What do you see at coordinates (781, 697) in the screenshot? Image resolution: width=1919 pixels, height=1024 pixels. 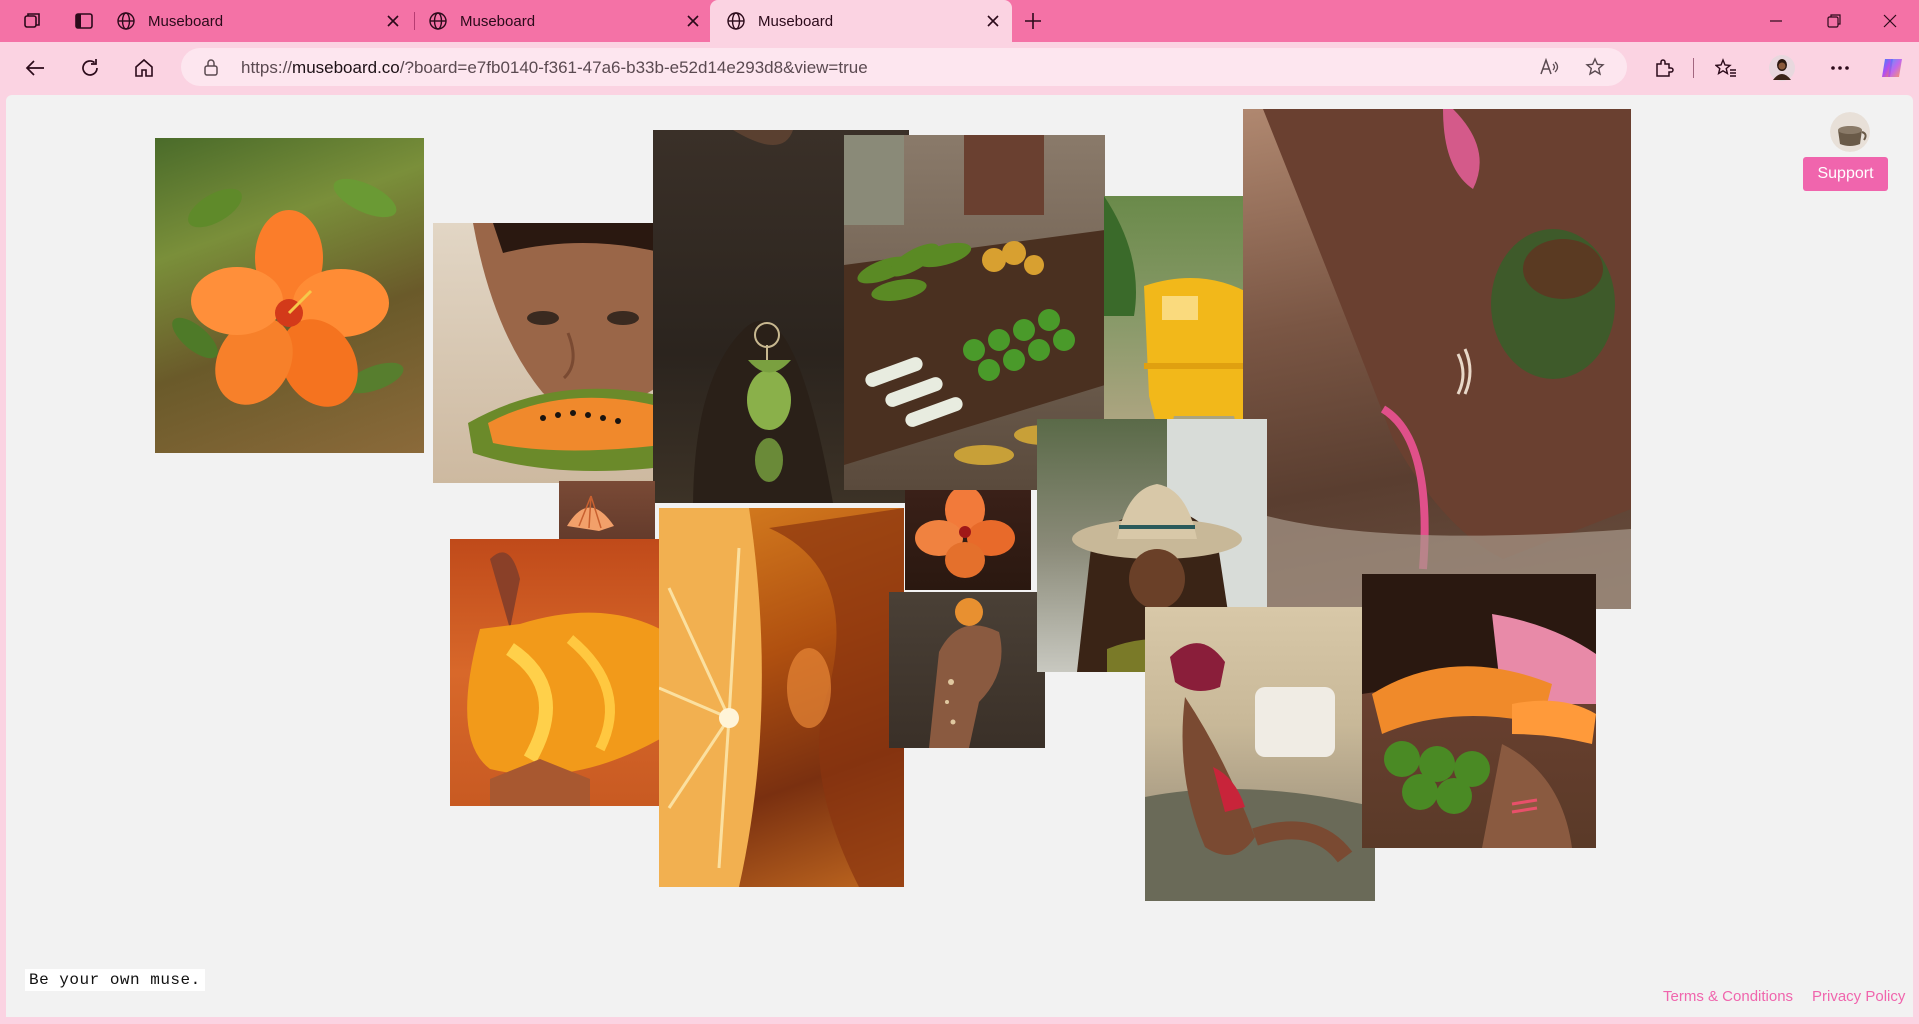 I see `photo-citrus-slice` at bounding box center [781, 697].